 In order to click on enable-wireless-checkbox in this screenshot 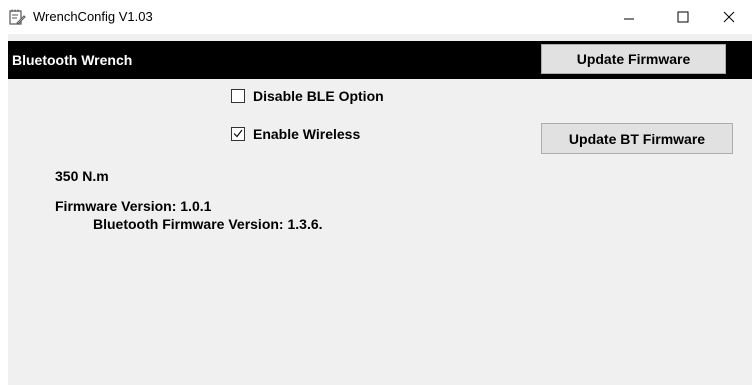, I will do `click(238, 134)`.